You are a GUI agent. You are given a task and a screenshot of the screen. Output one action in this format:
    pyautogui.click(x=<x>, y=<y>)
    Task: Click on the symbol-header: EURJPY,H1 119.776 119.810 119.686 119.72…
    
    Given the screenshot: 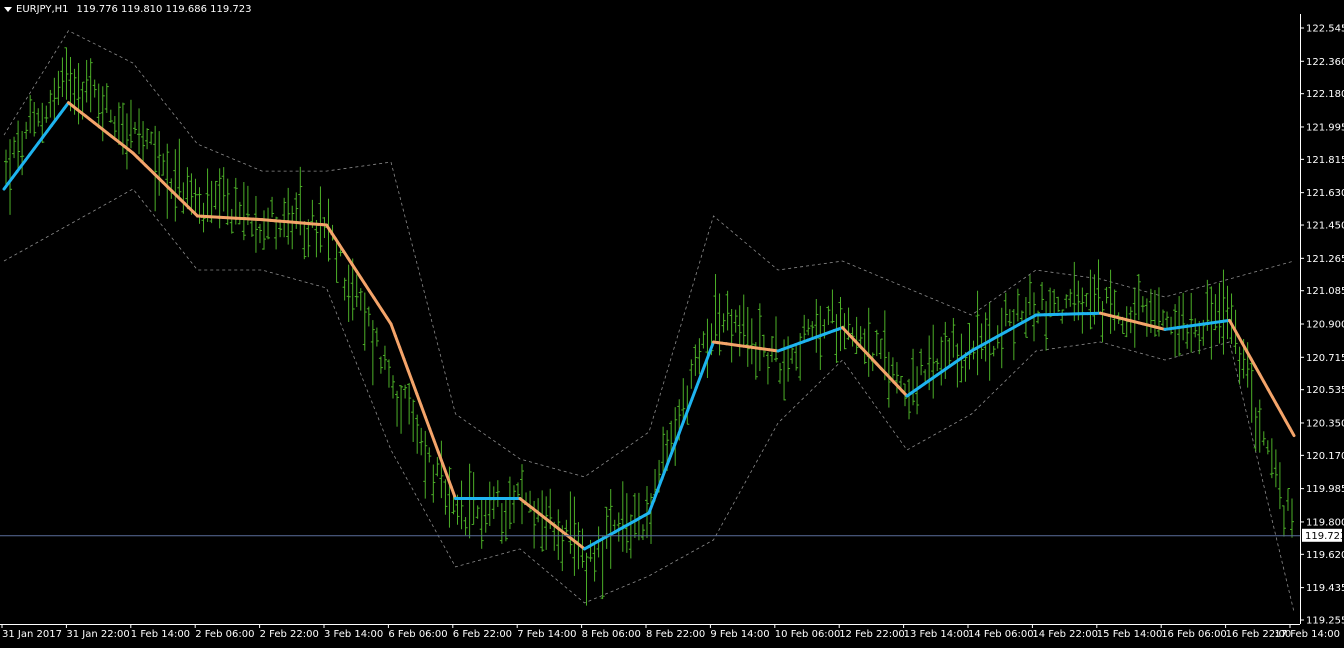 What is the action you would take?
    pyautogui.click(x=127, y=9)
    